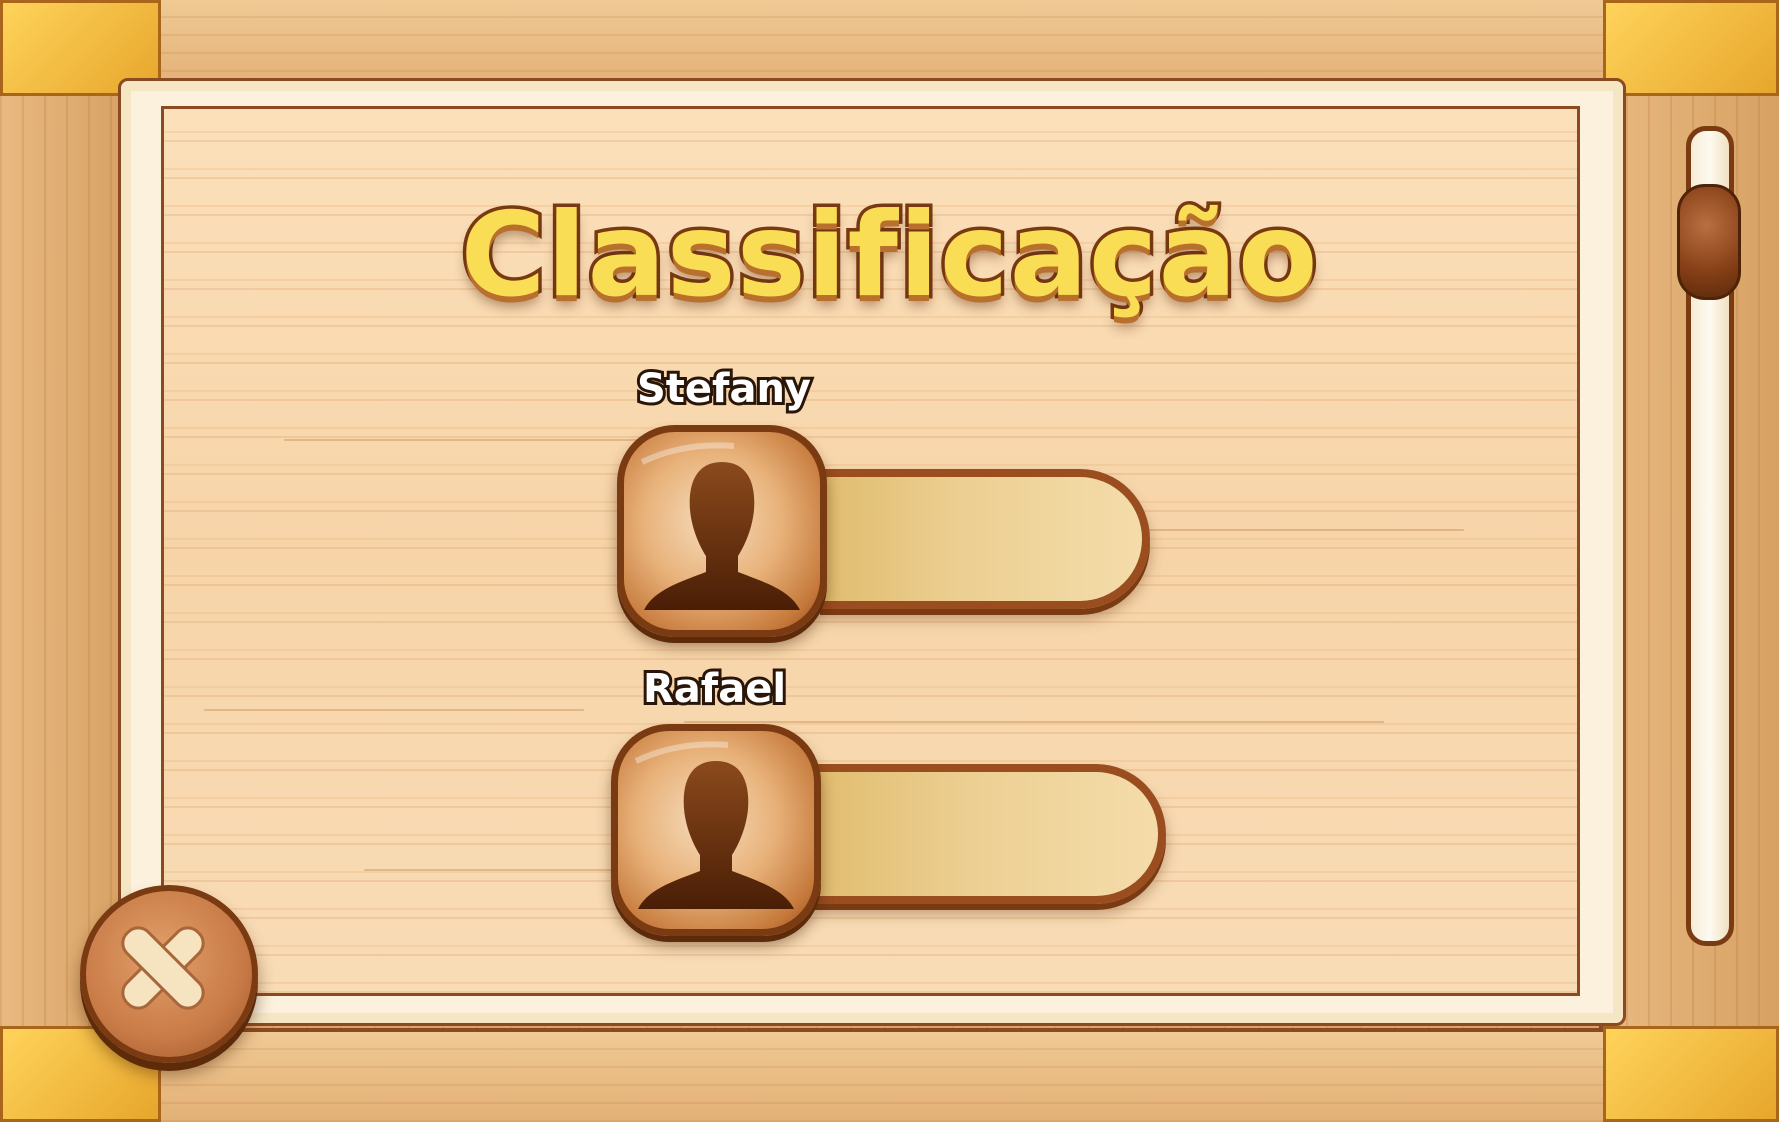 Image resolution: width=1779 pixels, height=1122 pixels. Describe the element at coordinates (724, 389) in the screenshot. I see `player-name: Stefany` at that location.